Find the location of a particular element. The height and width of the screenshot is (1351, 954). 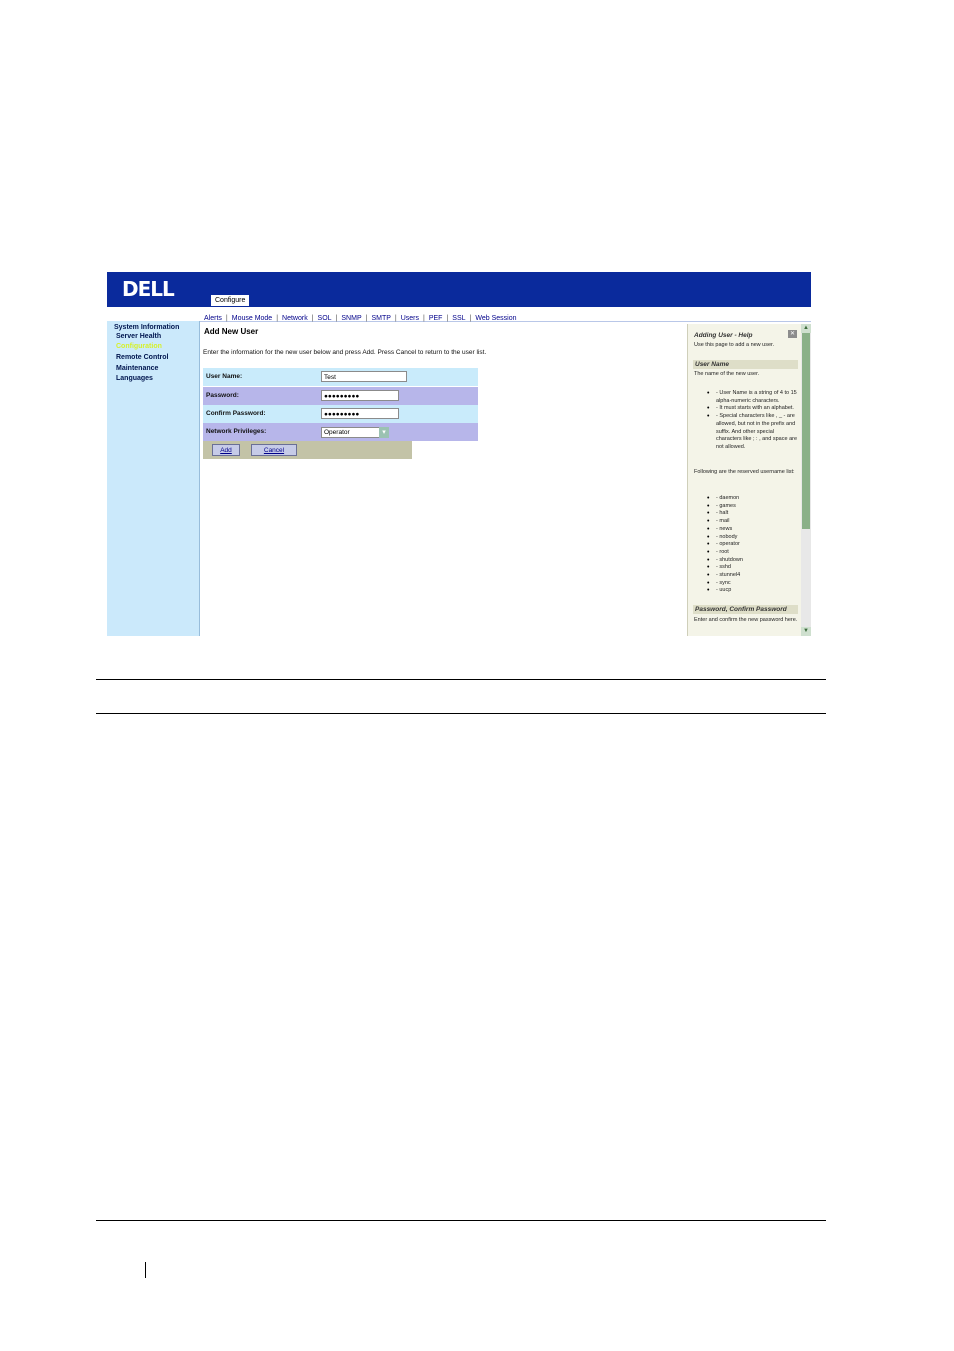

list-item: - uucp is located at coordinates (752, 591).